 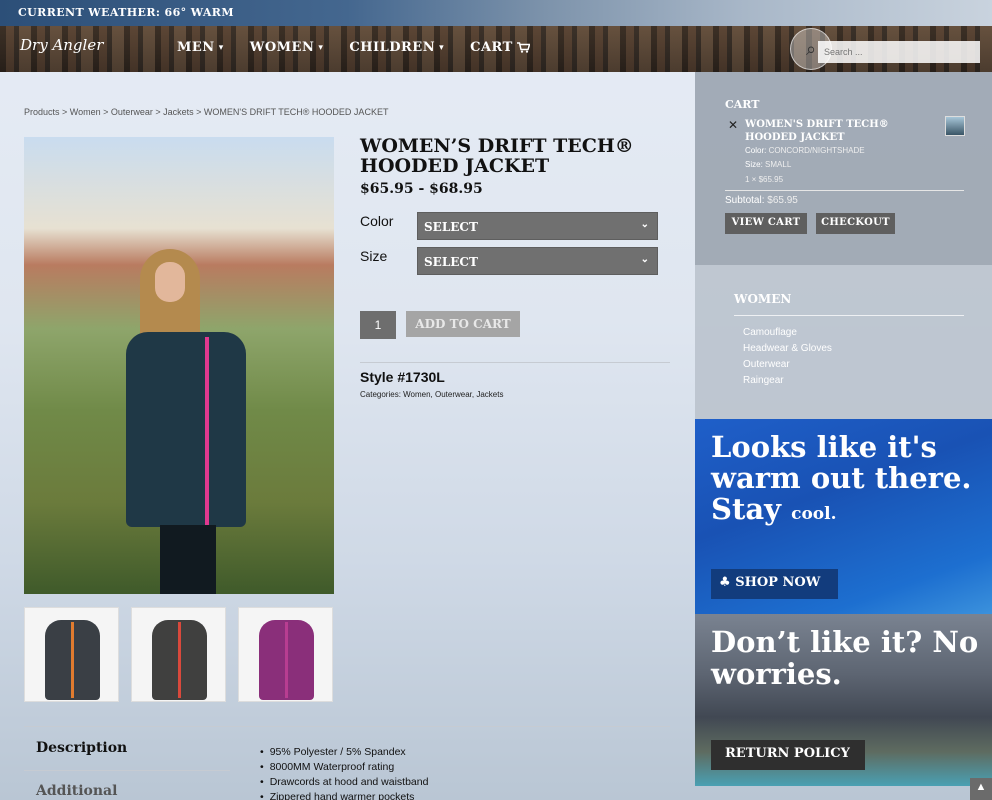 I want to click on nav-item-children: CHILDREN ▾, so click(x=396, y=47).